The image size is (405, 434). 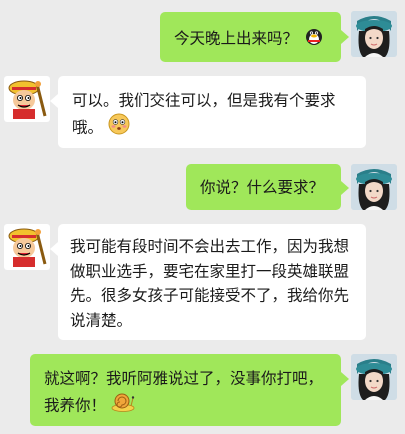 I want to click on message-text: 就这啊？我听阿雅说过了，没事你打吧，我养你！, so click(x=184, y=392).